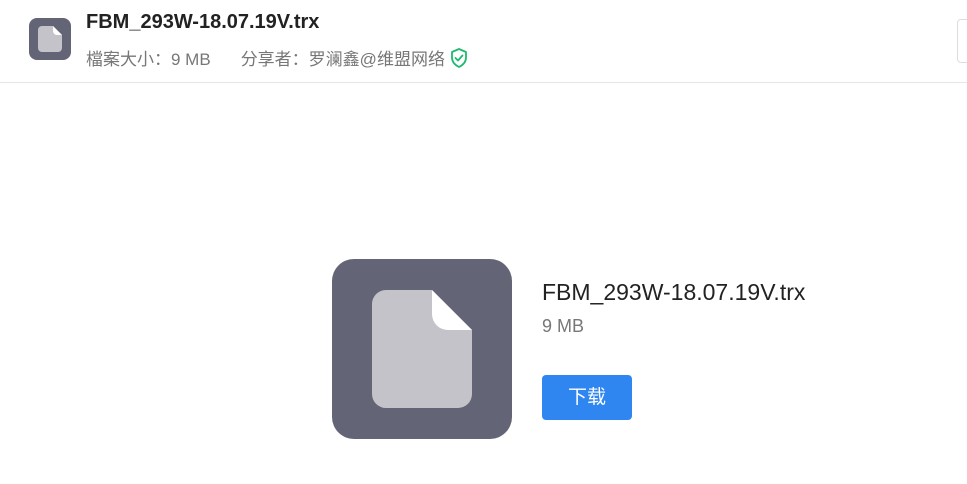 The width and height of the screenshot is (967, 484). I want to click on header-file-name: FBM_293W-18.07.19V.trx, so click(203, 22).